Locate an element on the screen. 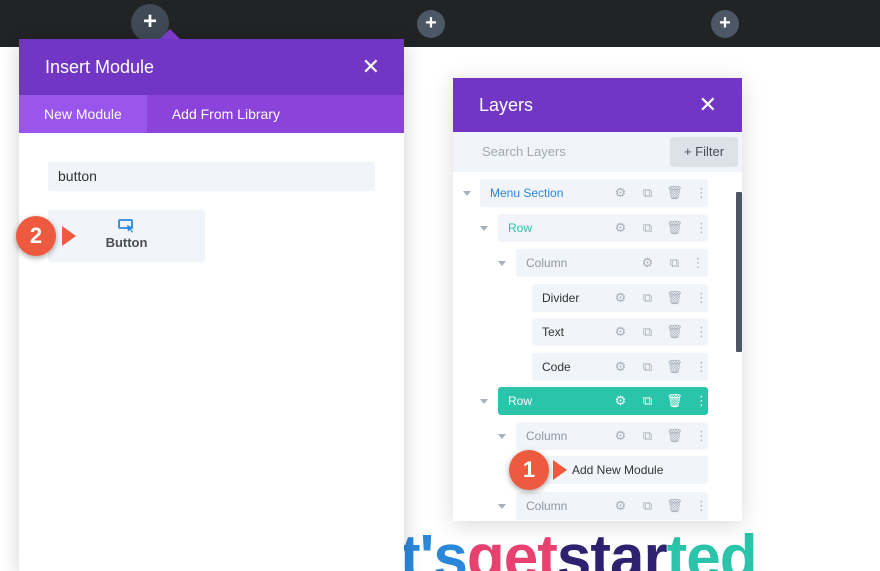  layer-label: Text is located at coordinates (553, 332).